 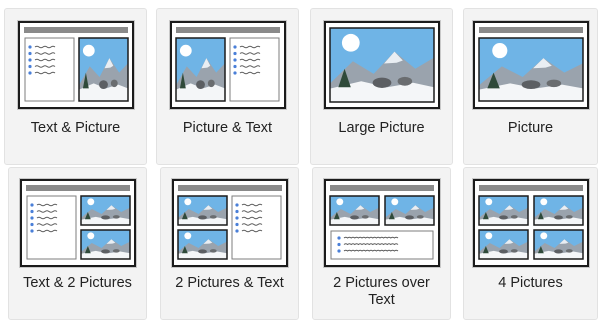 I want to click on 2-pictures-over-text-thumbnail-icon, so click(x=381, y=223).